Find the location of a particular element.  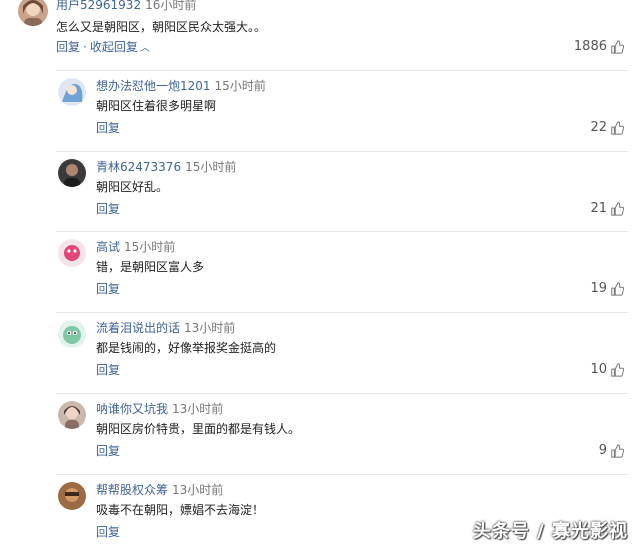

chevron-up-icon: ︿ is located at coordinates (144, 48).